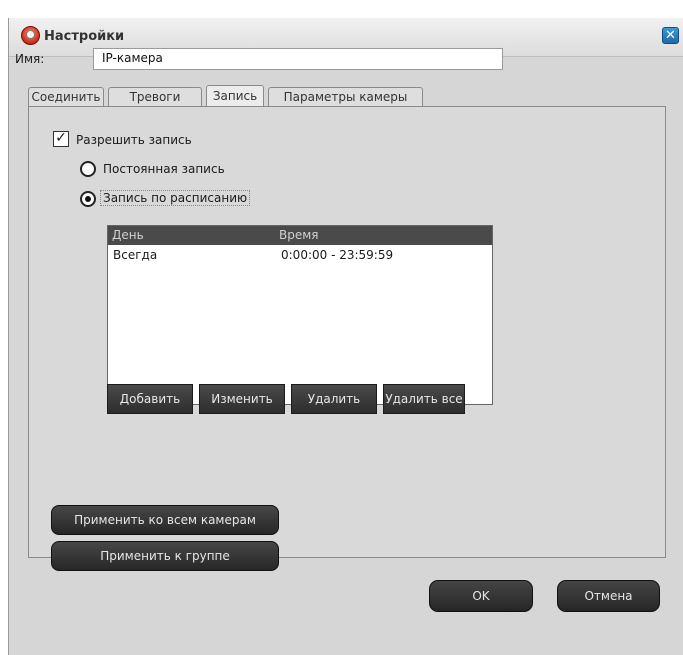 Image resolution: width=683 pixels, height=655 pixels. I want to click on close-button: ✕, so click(670, 35).